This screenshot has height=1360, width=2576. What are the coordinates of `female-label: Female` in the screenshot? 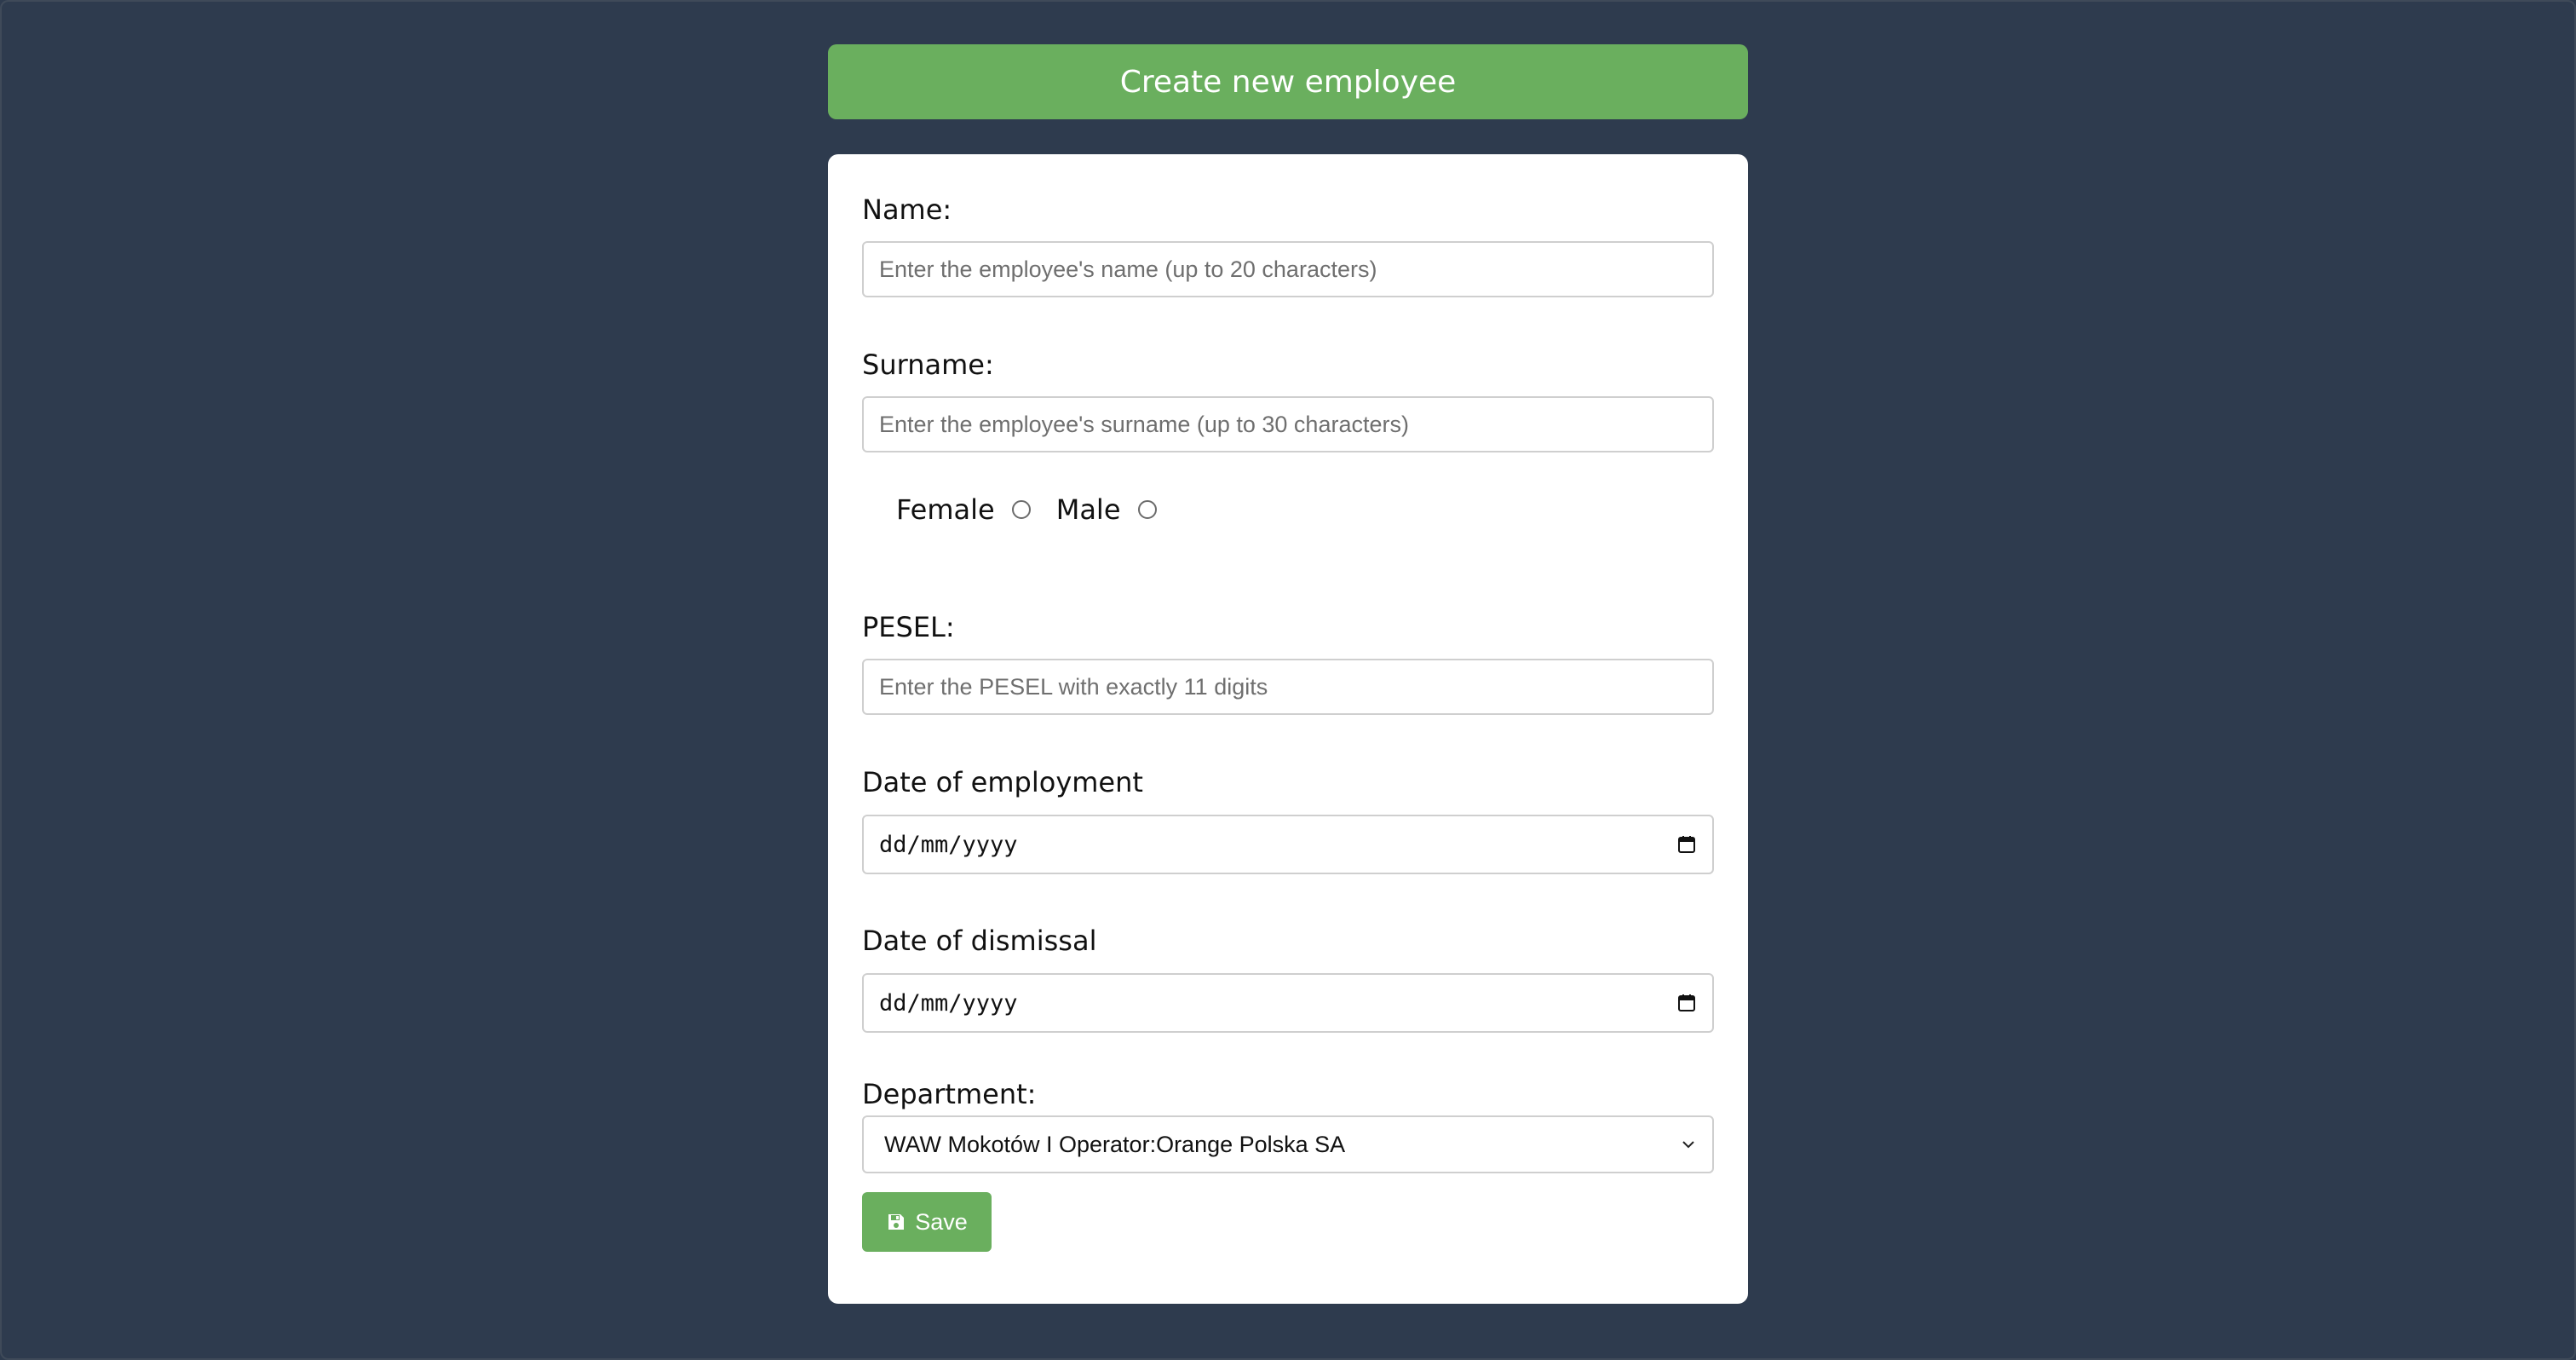 It's located at (946, 510).